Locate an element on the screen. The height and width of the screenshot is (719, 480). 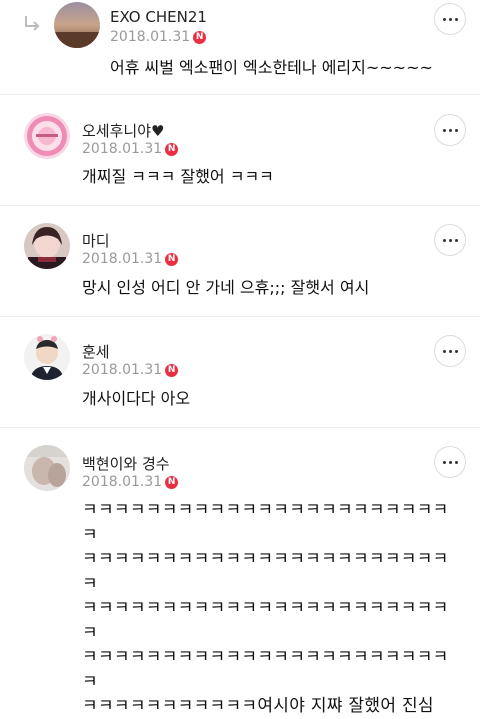
comment-text: 개사이다다 아오 is located at coordinates (136, 398).